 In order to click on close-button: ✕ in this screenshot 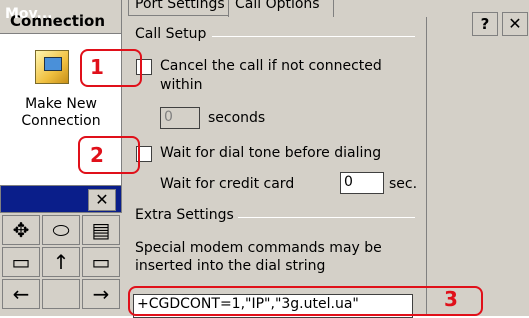, I will do `click(515, 24)`.